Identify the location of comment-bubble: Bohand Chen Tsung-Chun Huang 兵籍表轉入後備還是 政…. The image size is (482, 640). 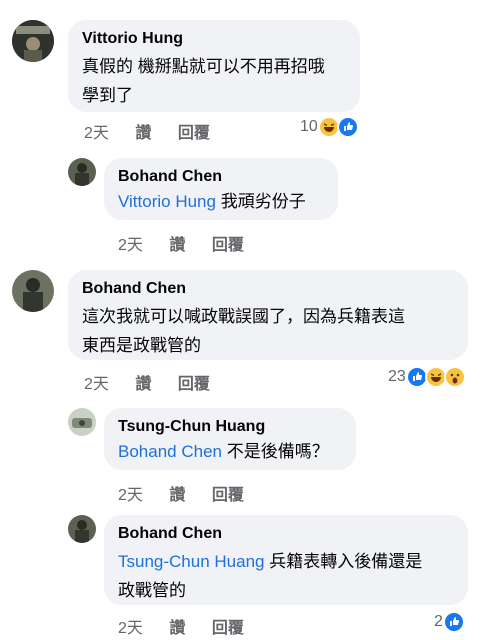
(286, 560).